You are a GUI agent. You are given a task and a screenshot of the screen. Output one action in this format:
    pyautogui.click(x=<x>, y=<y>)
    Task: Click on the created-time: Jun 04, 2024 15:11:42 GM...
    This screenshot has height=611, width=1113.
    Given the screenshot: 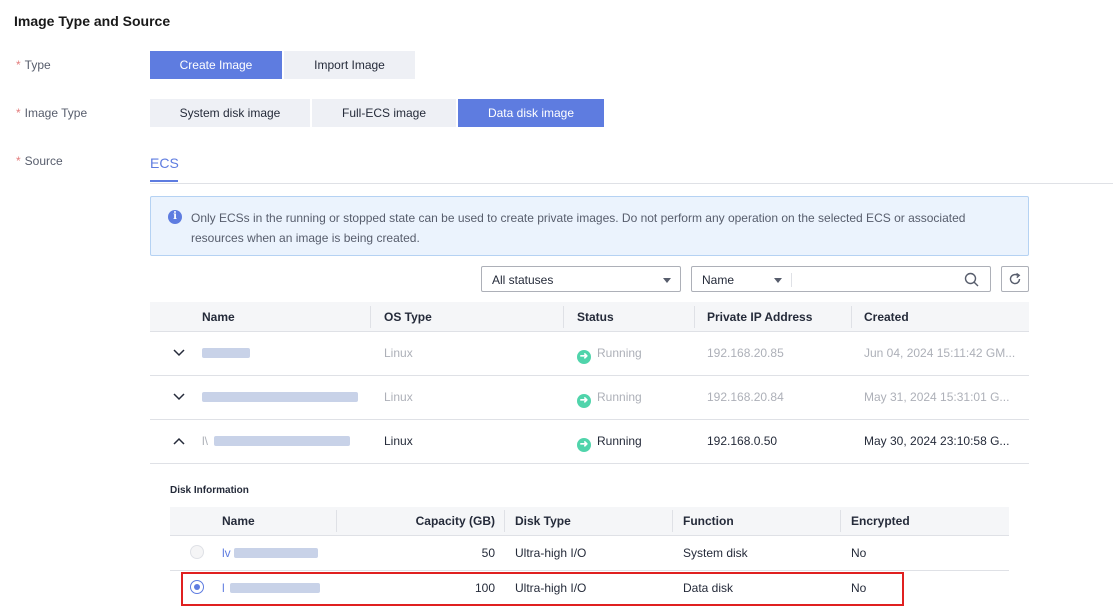 What is the action you would take?
    pyautogui.click(x=940, y=353)
    